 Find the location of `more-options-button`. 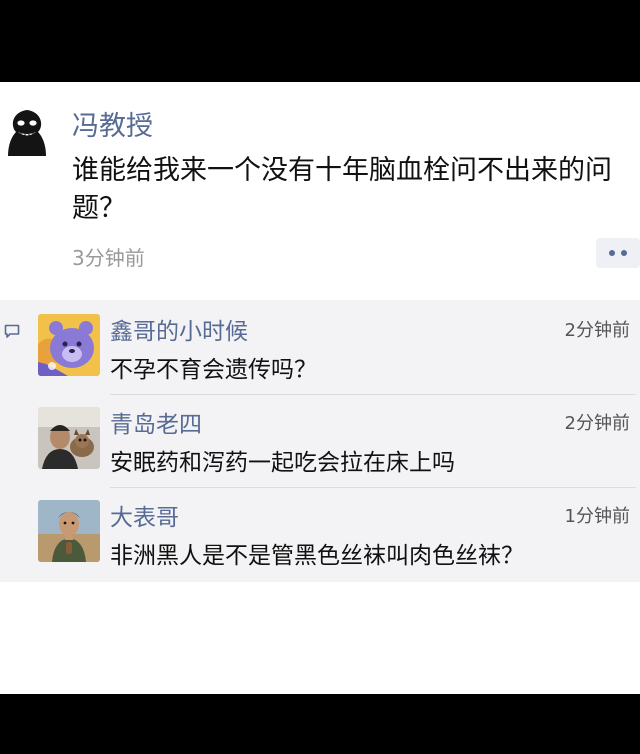

more-options-button is located at coordinates (618, 253).